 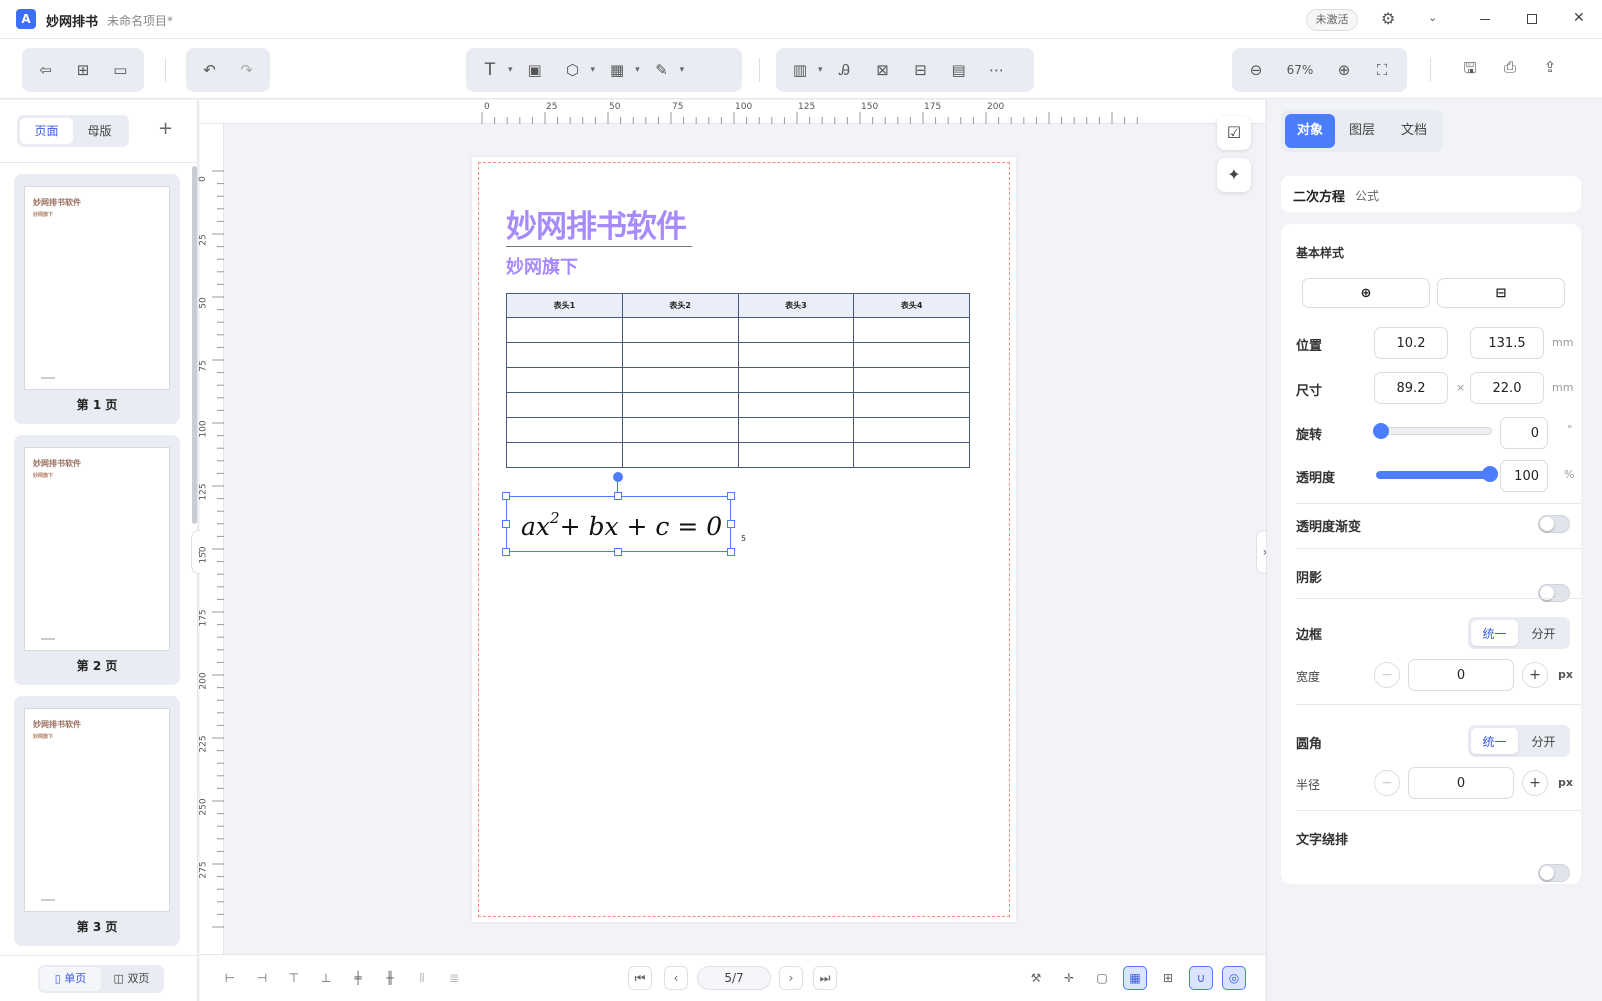 I want to click on zoom-level: 67%, so click(x=1300, y=70).